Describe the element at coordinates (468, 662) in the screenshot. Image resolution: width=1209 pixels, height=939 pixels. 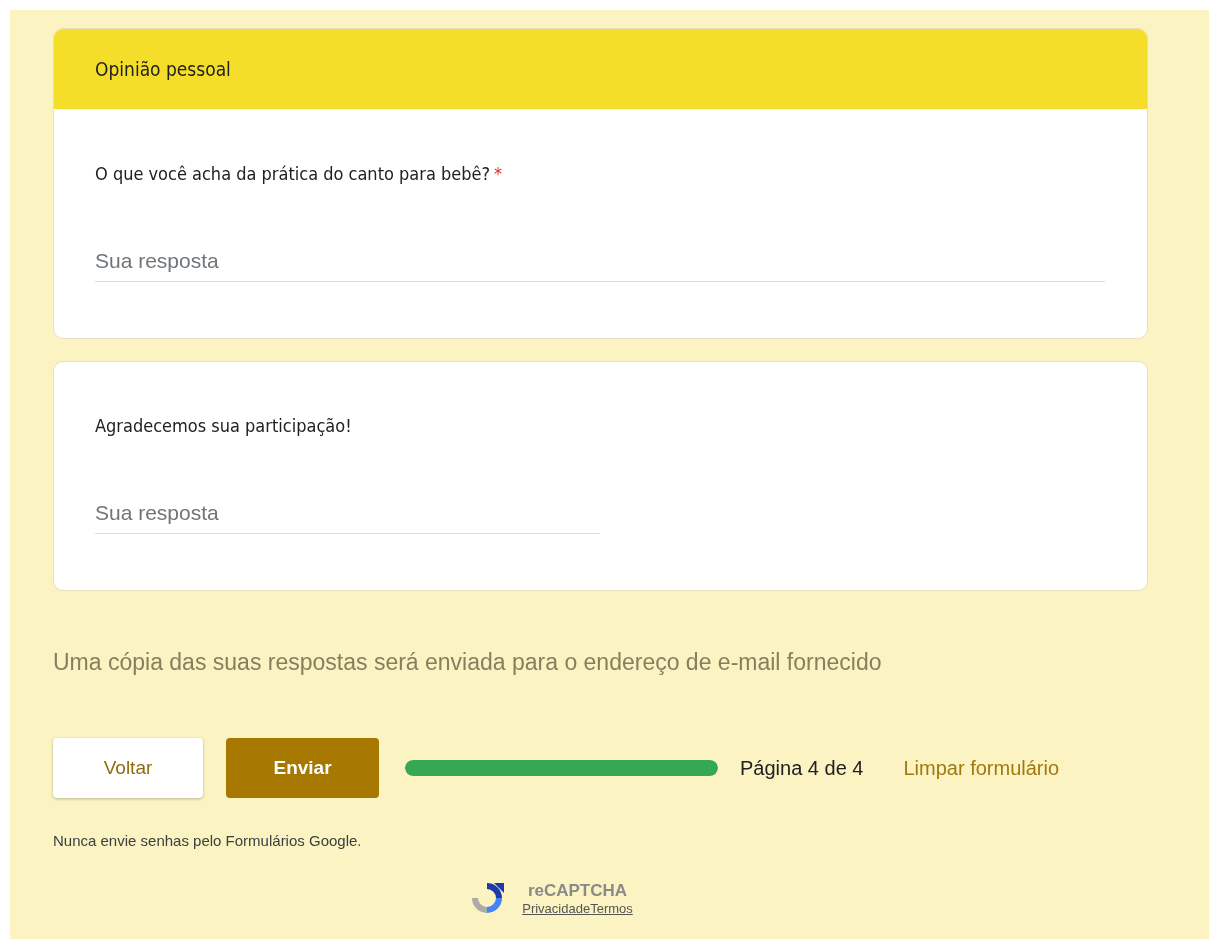
I see `notice-text: Uma cópia das suas respostas será enviada para o endereço de e-mail fornecido` at that location.